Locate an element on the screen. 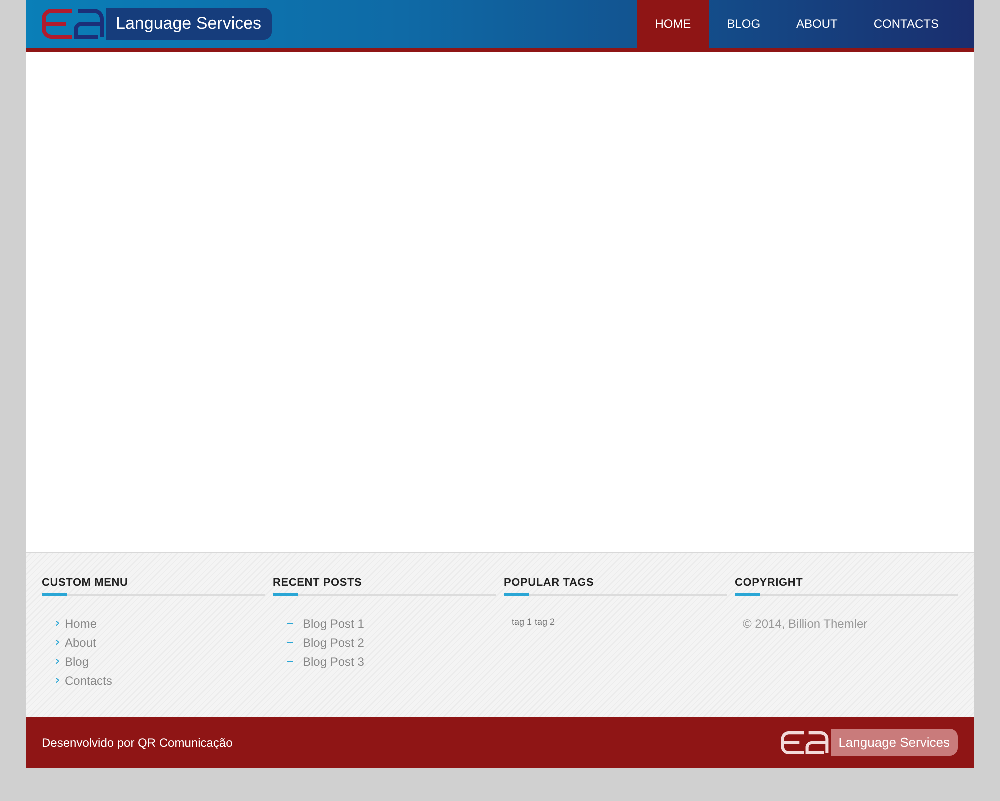 The image size is (1000, 801). tag-link: tag 2 is located at coordinates (545, 623).